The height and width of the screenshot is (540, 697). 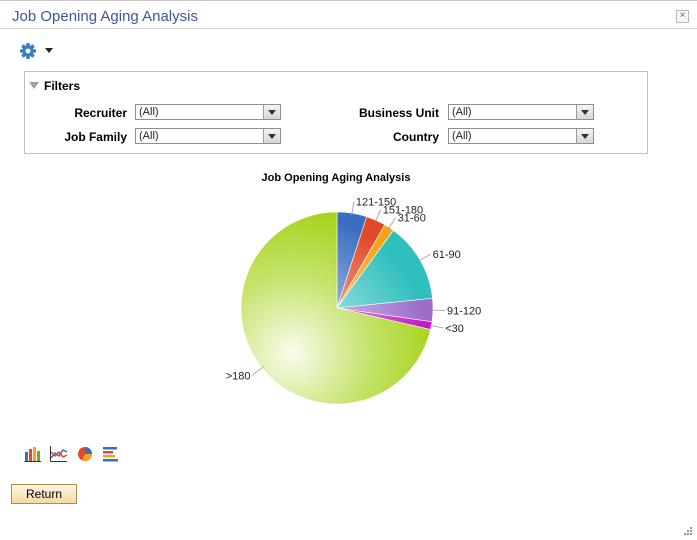 I want to click on pie-label: 91-120, so click(x=464, y=311).